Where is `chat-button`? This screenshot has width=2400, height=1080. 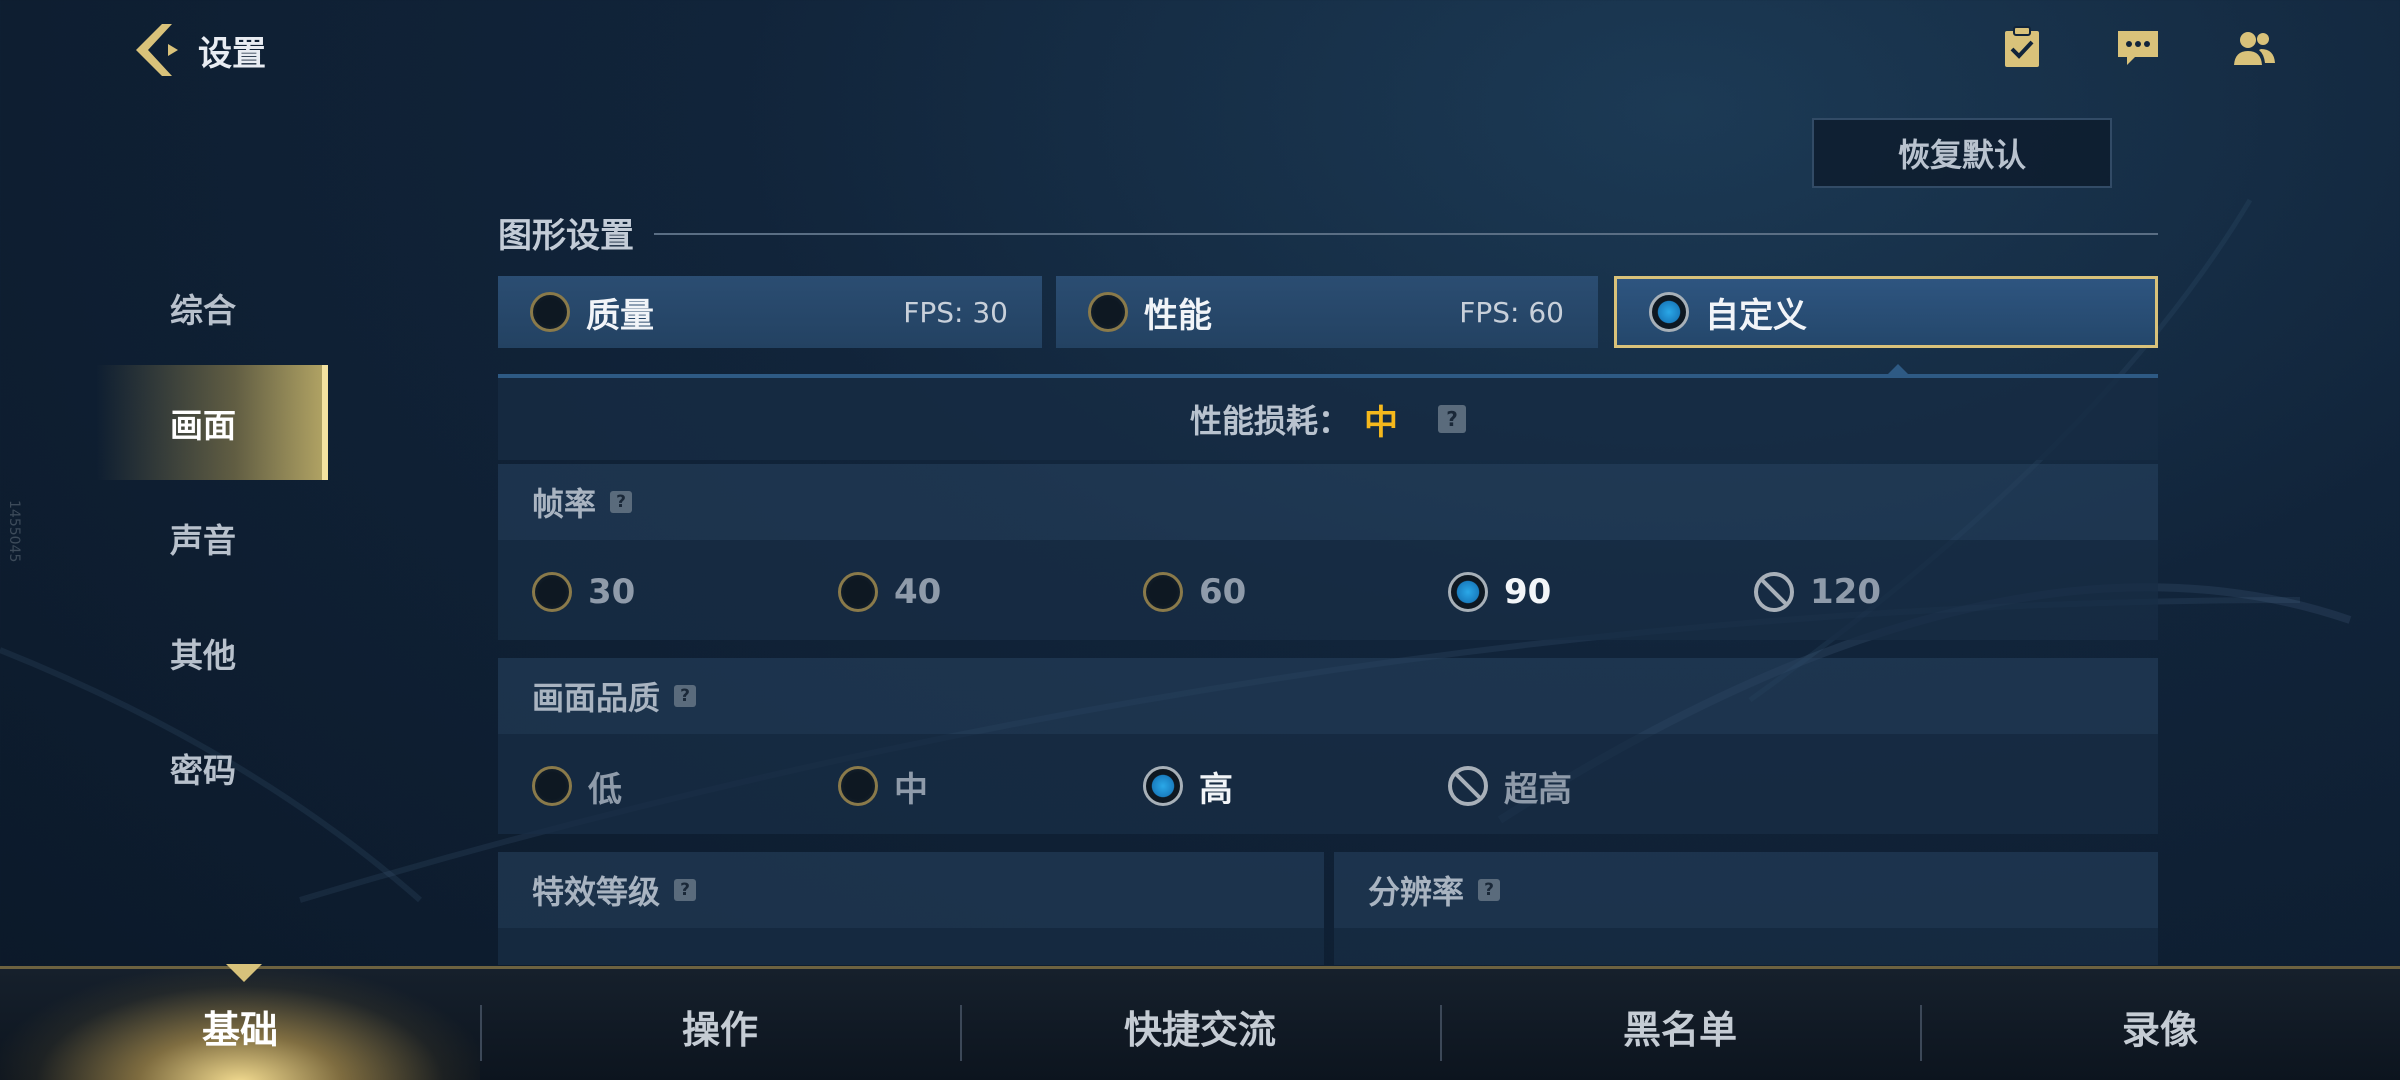 chat-button is located at coordinates (2138, 48).